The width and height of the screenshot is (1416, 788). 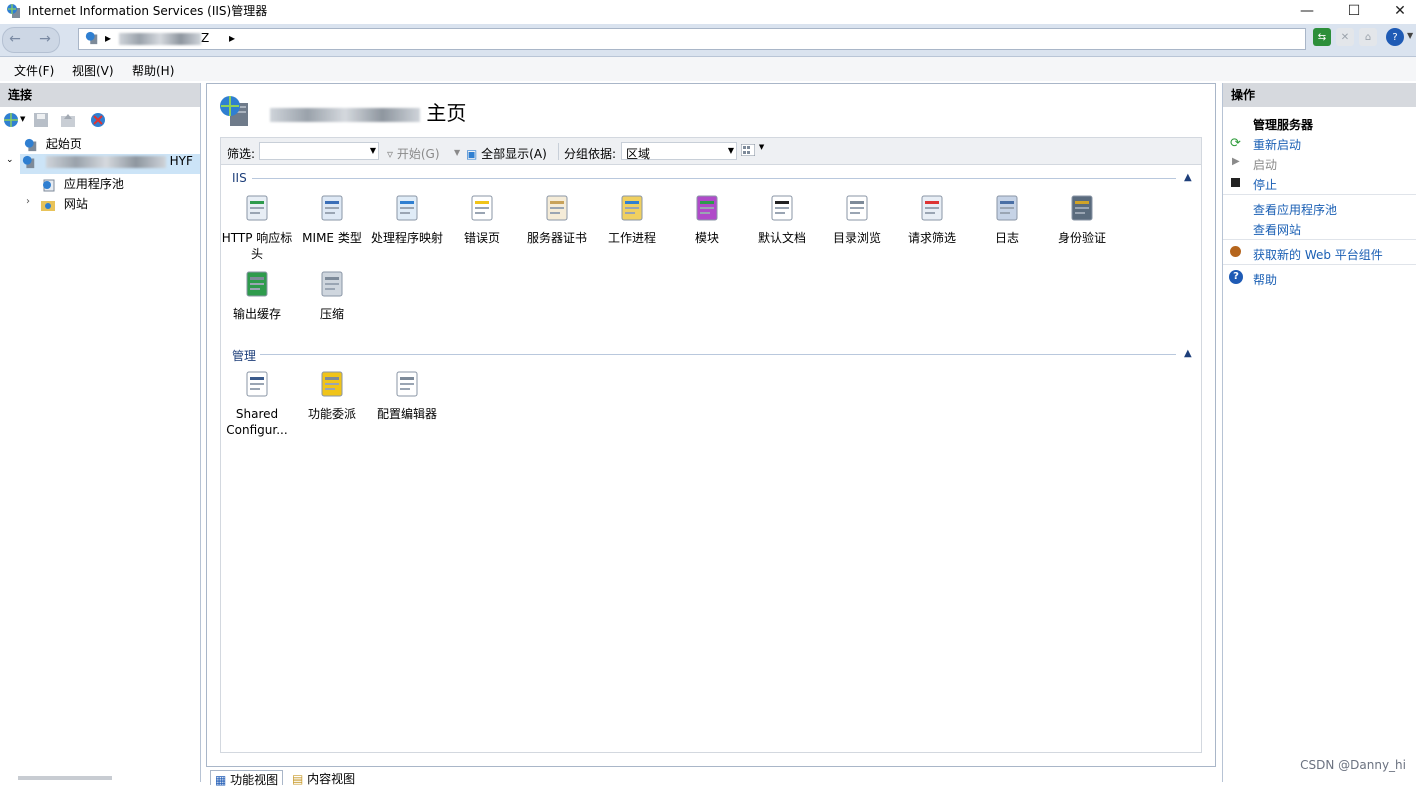 I want to click on feature-tile: 错误页, so click(x=482, y=219).